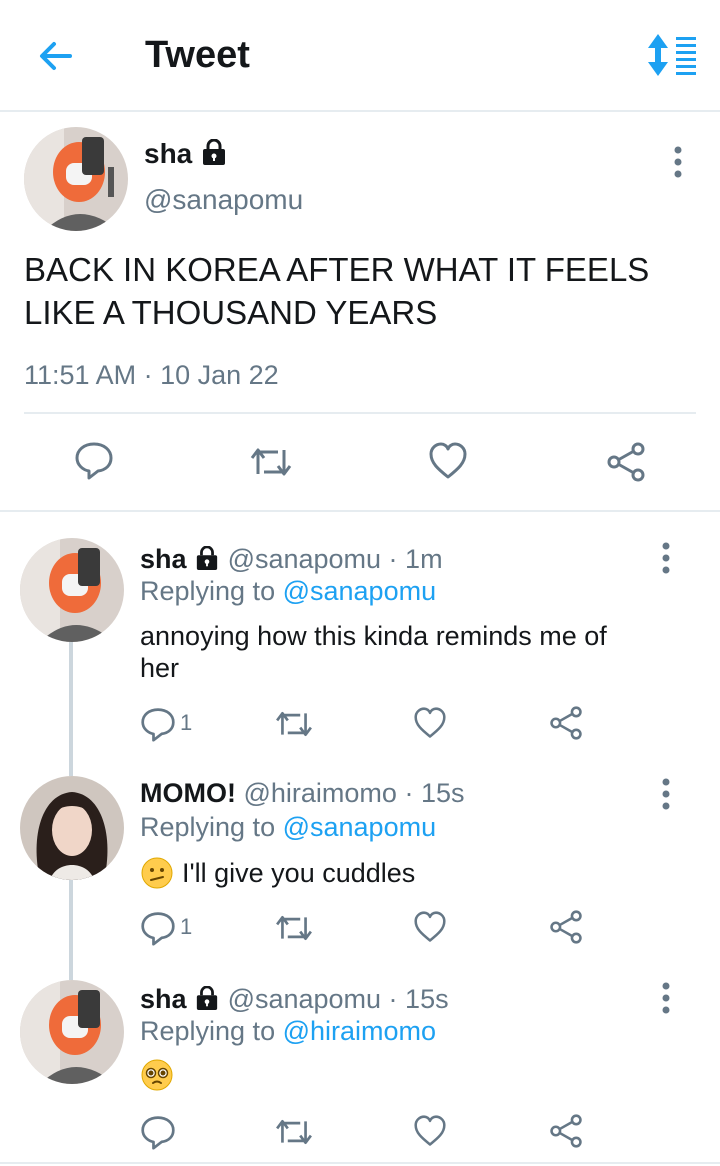  I want to click on tweet-text-line: LIKE A THOUSAND YEARS, so click(231, 312).